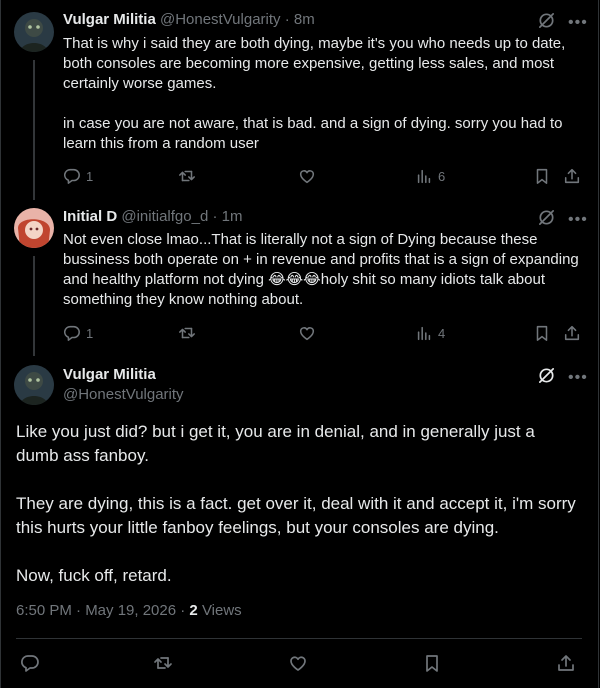  What do you see at coordinates (94, 575) in the screenshot?
I see `tweet-paragraph: Now, fuck off, retard.` at bounding box center [94, 575].